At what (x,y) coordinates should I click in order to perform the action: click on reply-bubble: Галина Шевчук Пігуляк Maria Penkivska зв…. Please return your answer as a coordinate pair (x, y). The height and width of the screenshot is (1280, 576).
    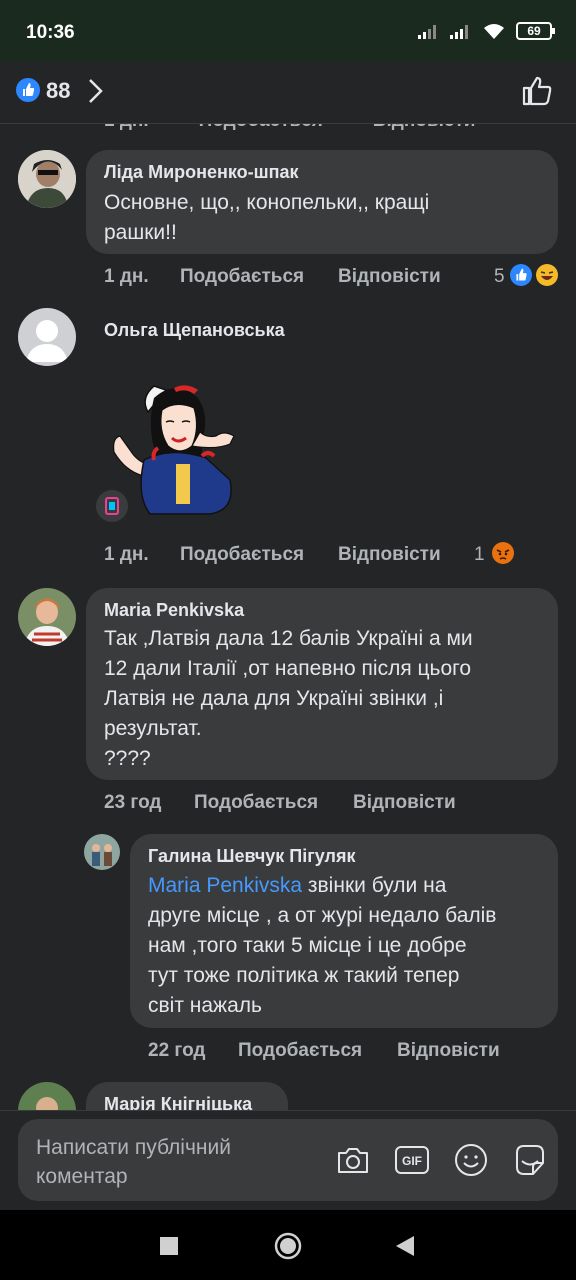
    Looking at the image, I should click on (344, 931).